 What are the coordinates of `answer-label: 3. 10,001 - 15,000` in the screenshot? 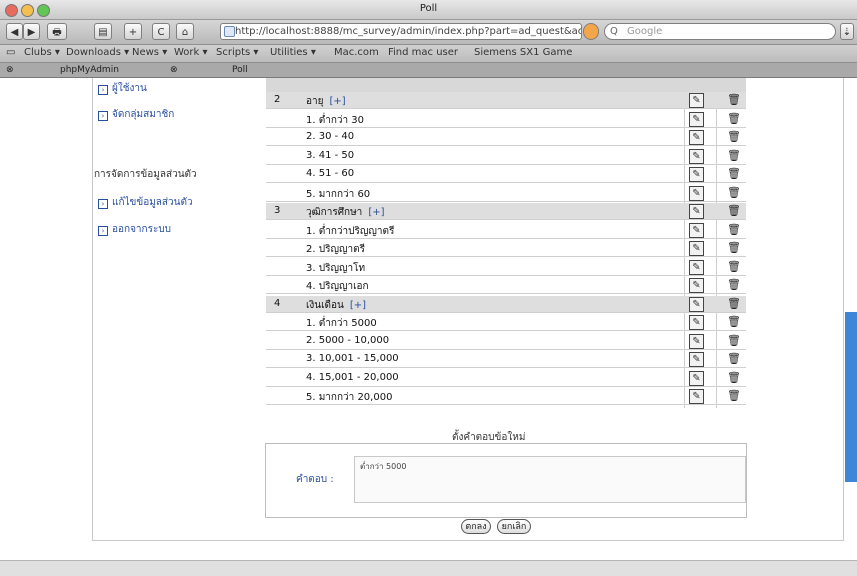 It's located at (352, 358).